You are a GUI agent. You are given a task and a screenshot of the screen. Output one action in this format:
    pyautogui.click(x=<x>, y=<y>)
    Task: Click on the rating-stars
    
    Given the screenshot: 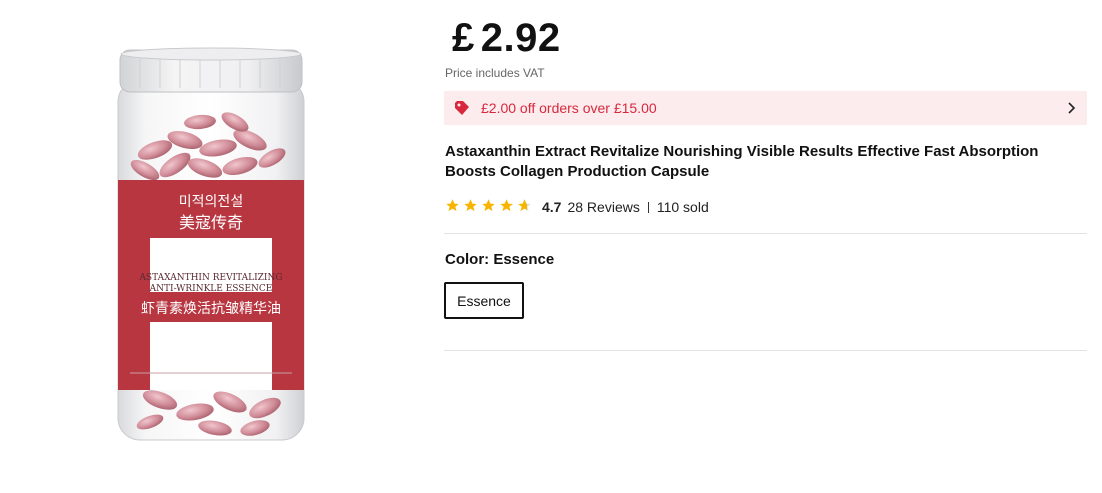 What is the action you would take?
    pyautogui.click(x=488, y=207)
    